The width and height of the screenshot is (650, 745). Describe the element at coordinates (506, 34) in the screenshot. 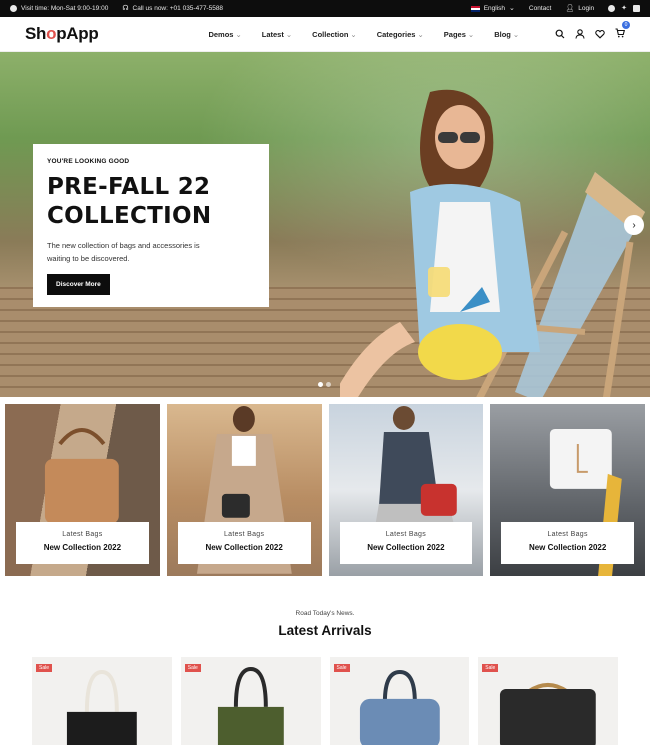

I see `nav-blog: Blog ⌄` at that location.